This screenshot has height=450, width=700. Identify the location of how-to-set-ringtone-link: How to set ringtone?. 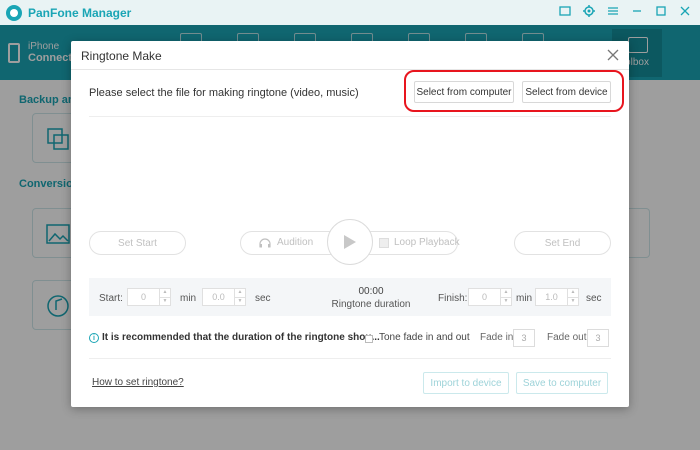
(138, 382).